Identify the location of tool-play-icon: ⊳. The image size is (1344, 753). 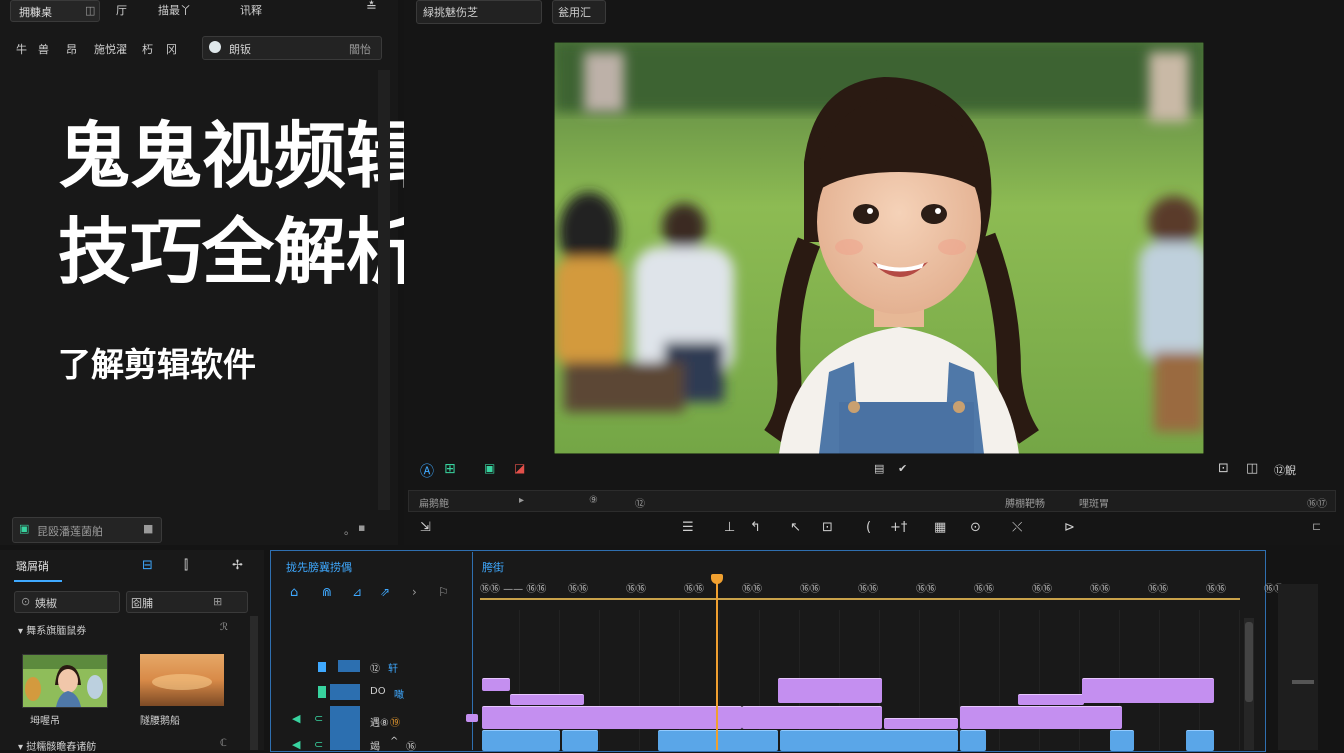
(1069, 527).